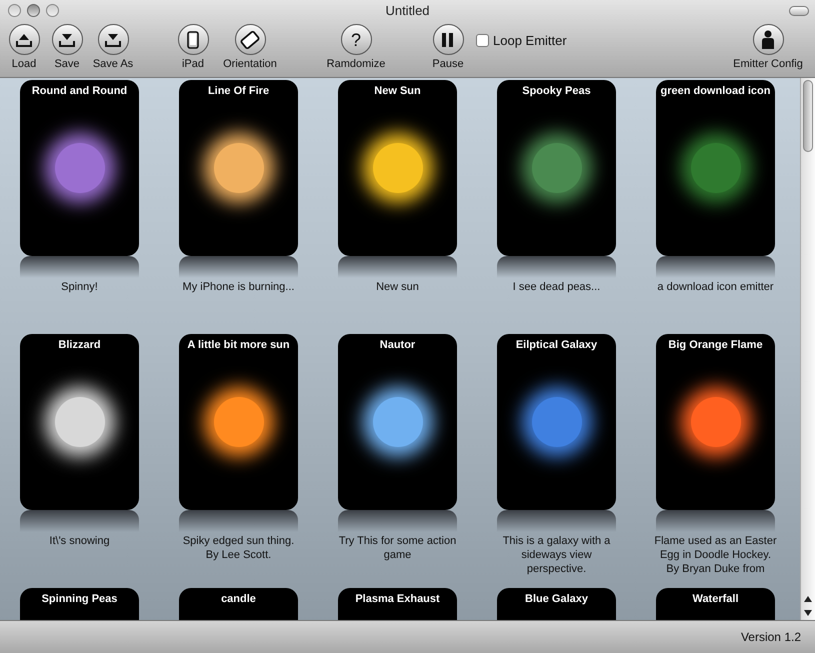  What do you see at coordinates (250, 64) in the screenshot?
I see `toolbar-label: Orientation` at bounding box center [250, 64].